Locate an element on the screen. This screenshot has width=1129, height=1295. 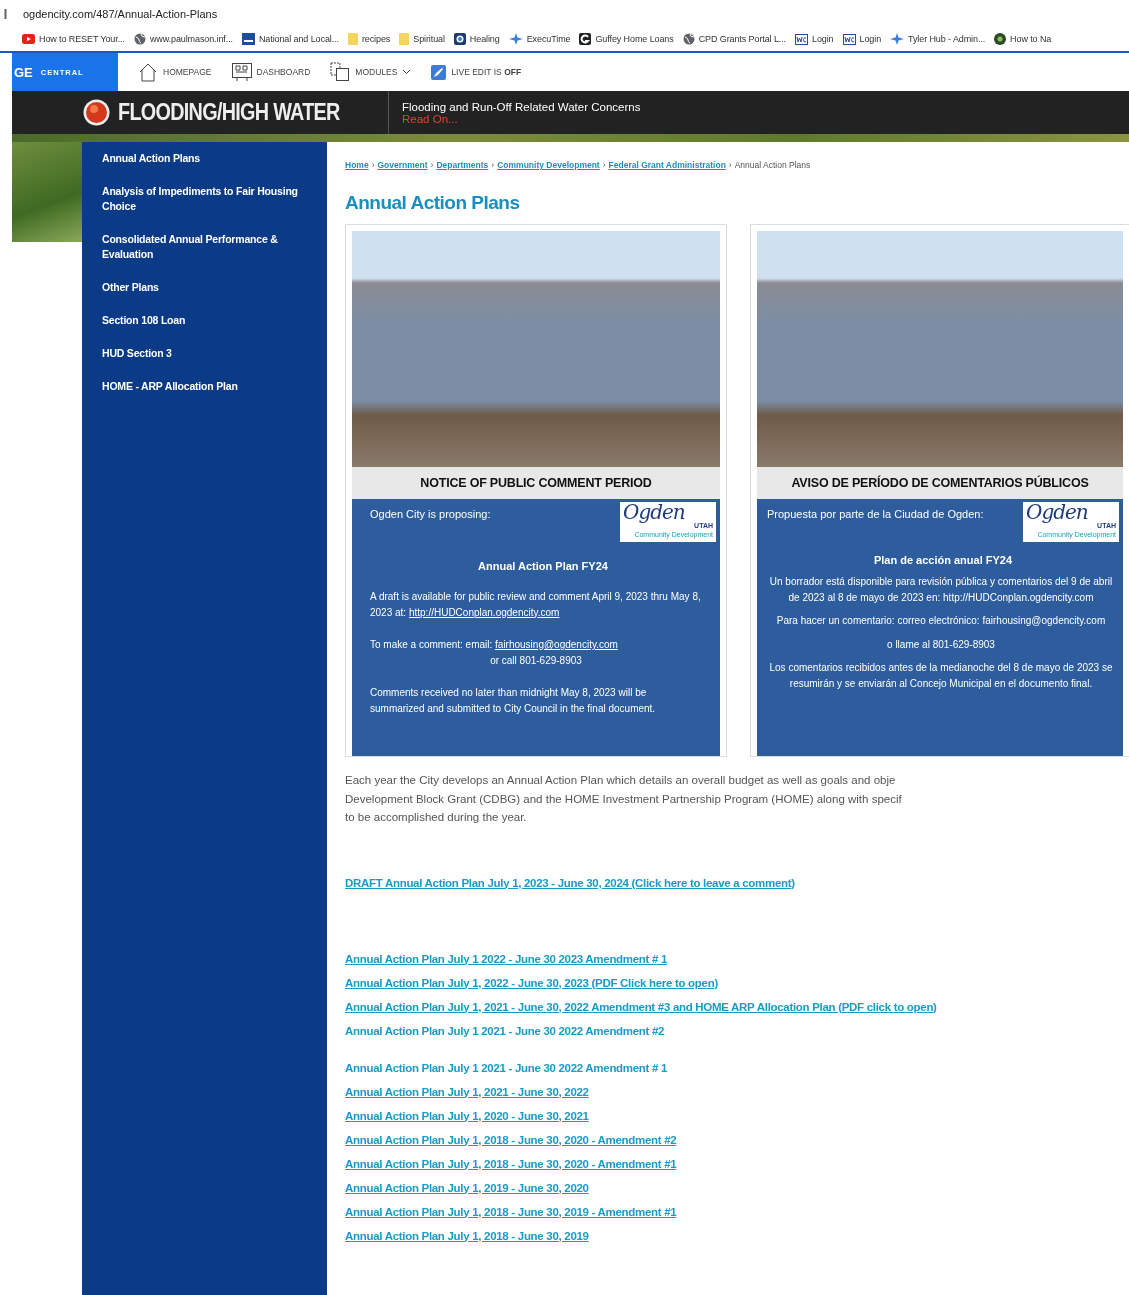
home-icon is located at coordinates (148, 72).